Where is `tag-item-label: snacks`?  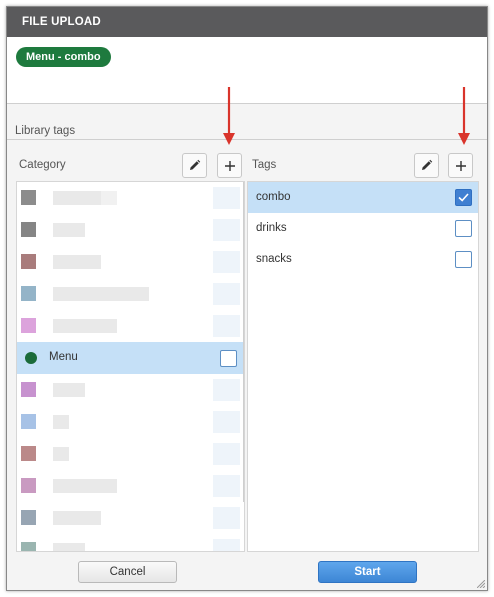 tag-item-label: snacks is located at coordinates (274, 259).